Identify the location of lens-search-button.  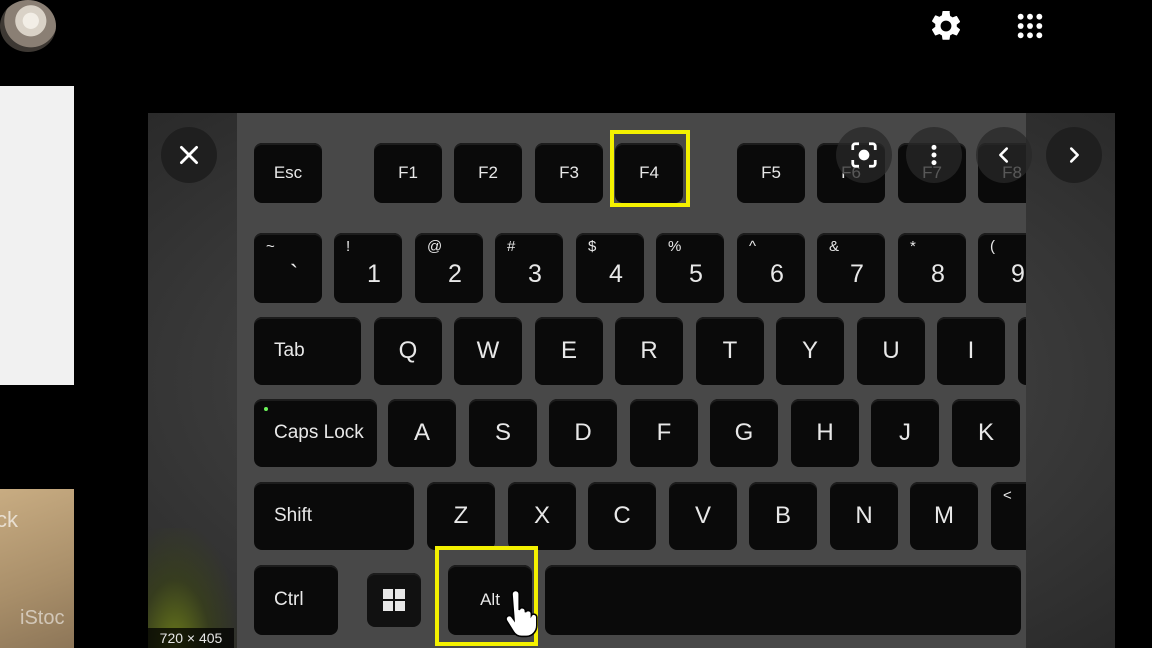
(864, 155).